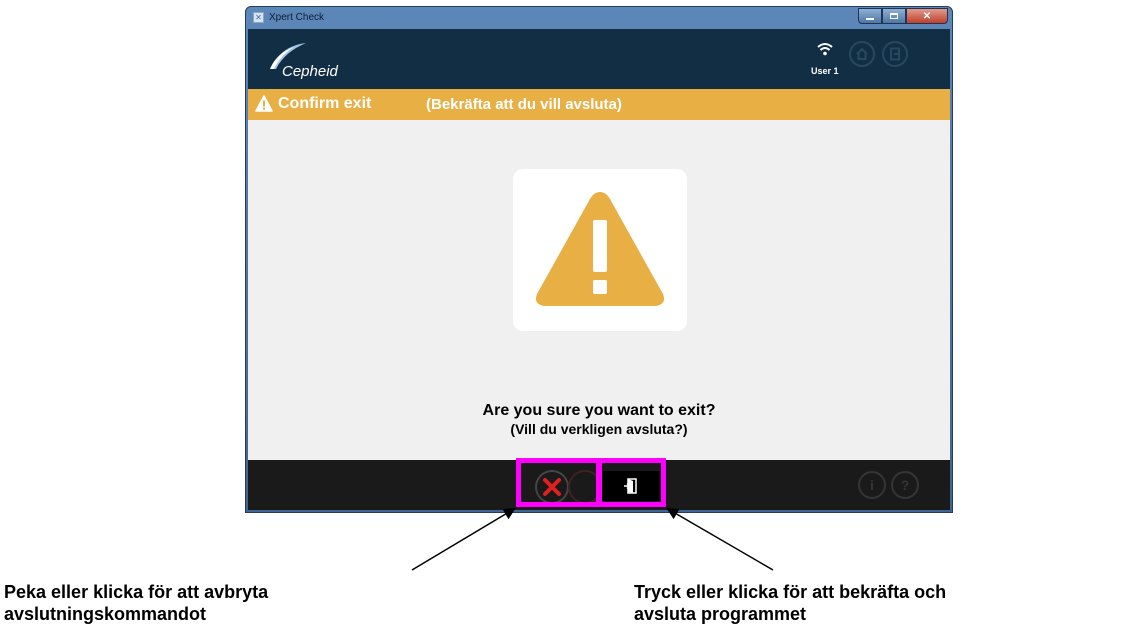  Describe the element at coordinates (790, 592) in the screenshot. I see `confirm-callout-line1: Tryck eller klicka för att bekräfta och` at that location.